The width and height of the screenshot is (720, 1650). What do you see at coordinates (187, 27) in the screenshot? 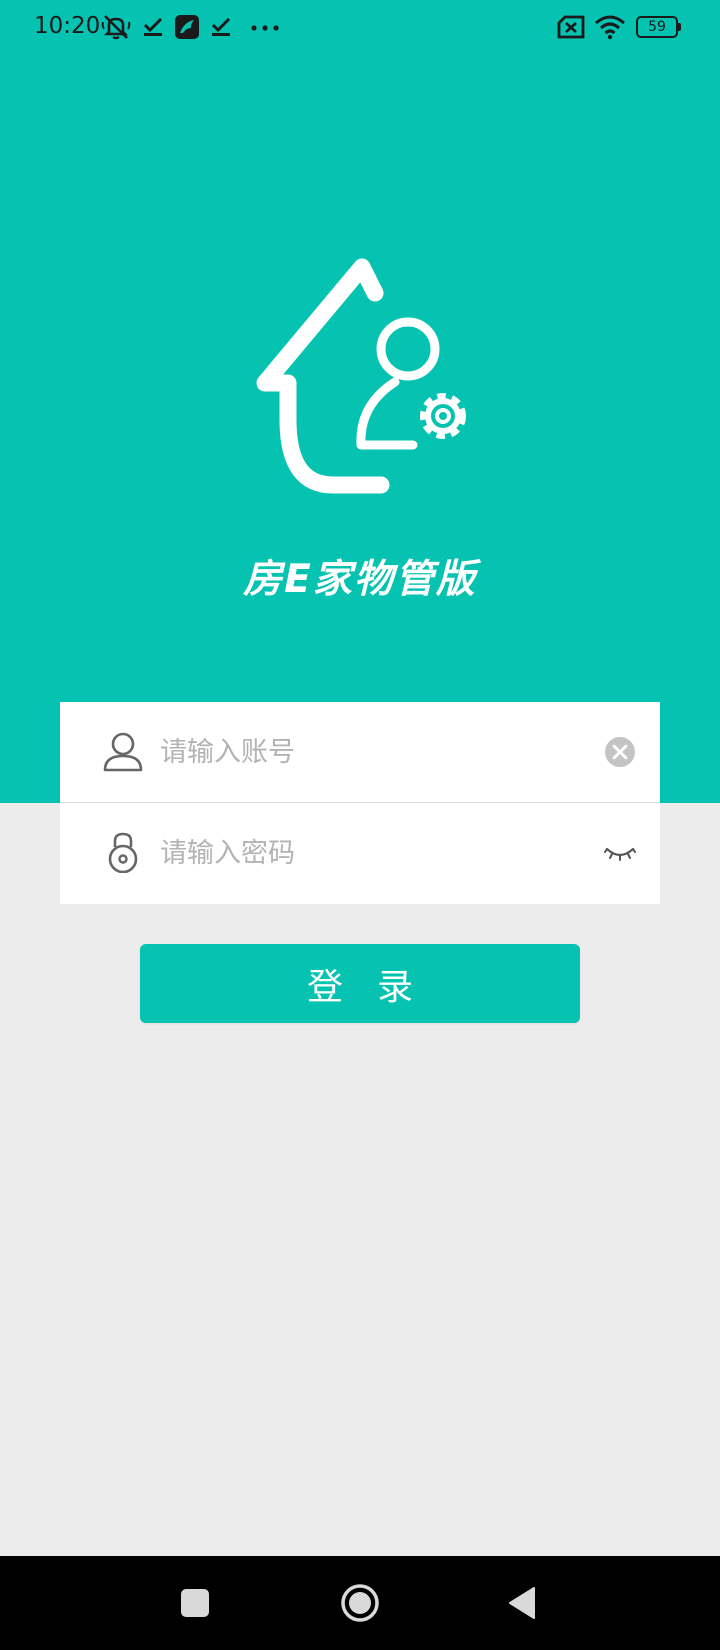
I see `app-notification-icon` at bounding box center [187, 27].